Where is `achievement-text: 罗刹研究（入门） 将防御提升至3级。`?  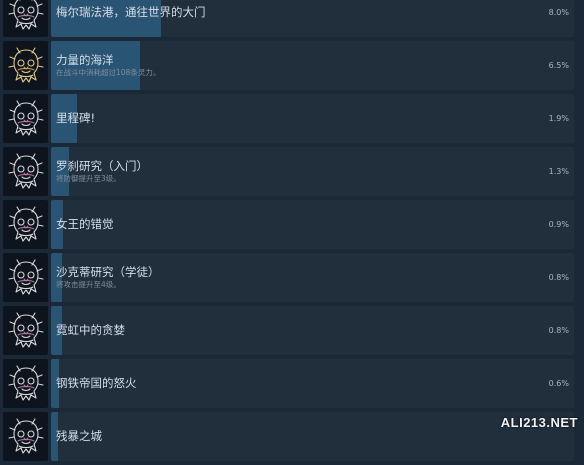 achievement-text: 罗刹研究（入门） 将防御提升至3级。 is located at coordinates (102, 171).